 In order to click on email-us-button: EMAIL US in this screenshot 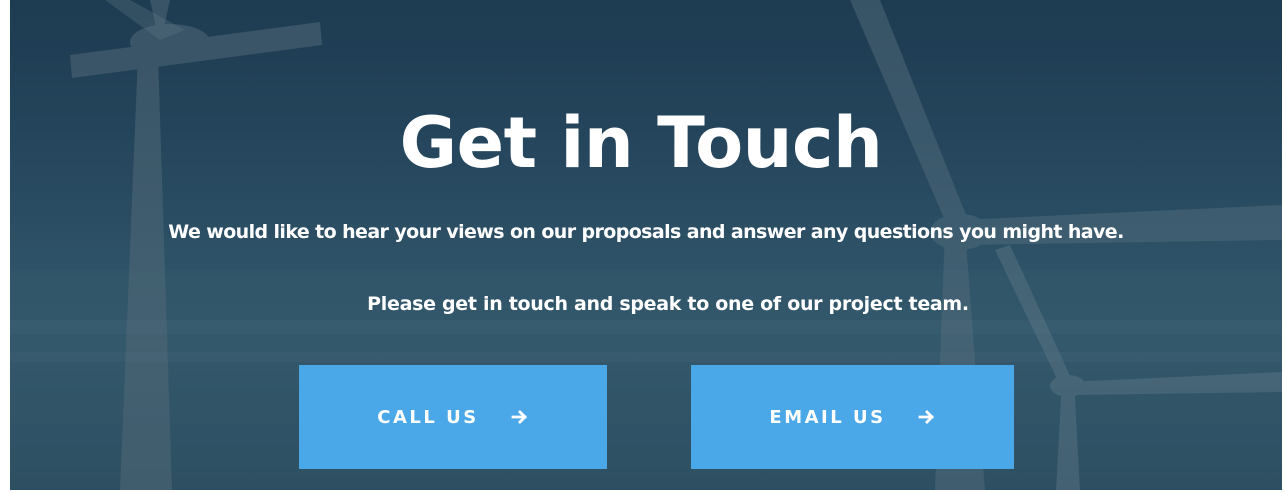, I will do `click(852, 417)`.